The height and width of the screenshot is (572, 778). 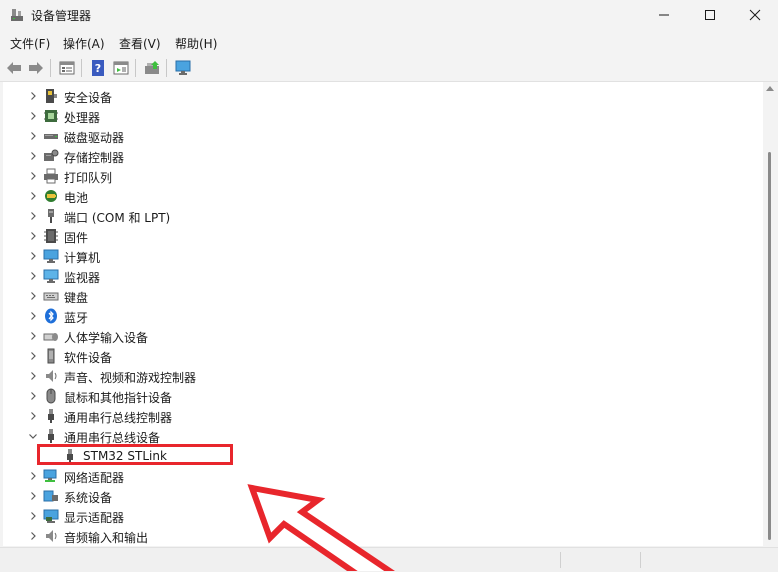 What do you see at coordinates (140, 43) in the screenshot?
I see `menu-view: 查看(V)` at bounding box center [140, 43].